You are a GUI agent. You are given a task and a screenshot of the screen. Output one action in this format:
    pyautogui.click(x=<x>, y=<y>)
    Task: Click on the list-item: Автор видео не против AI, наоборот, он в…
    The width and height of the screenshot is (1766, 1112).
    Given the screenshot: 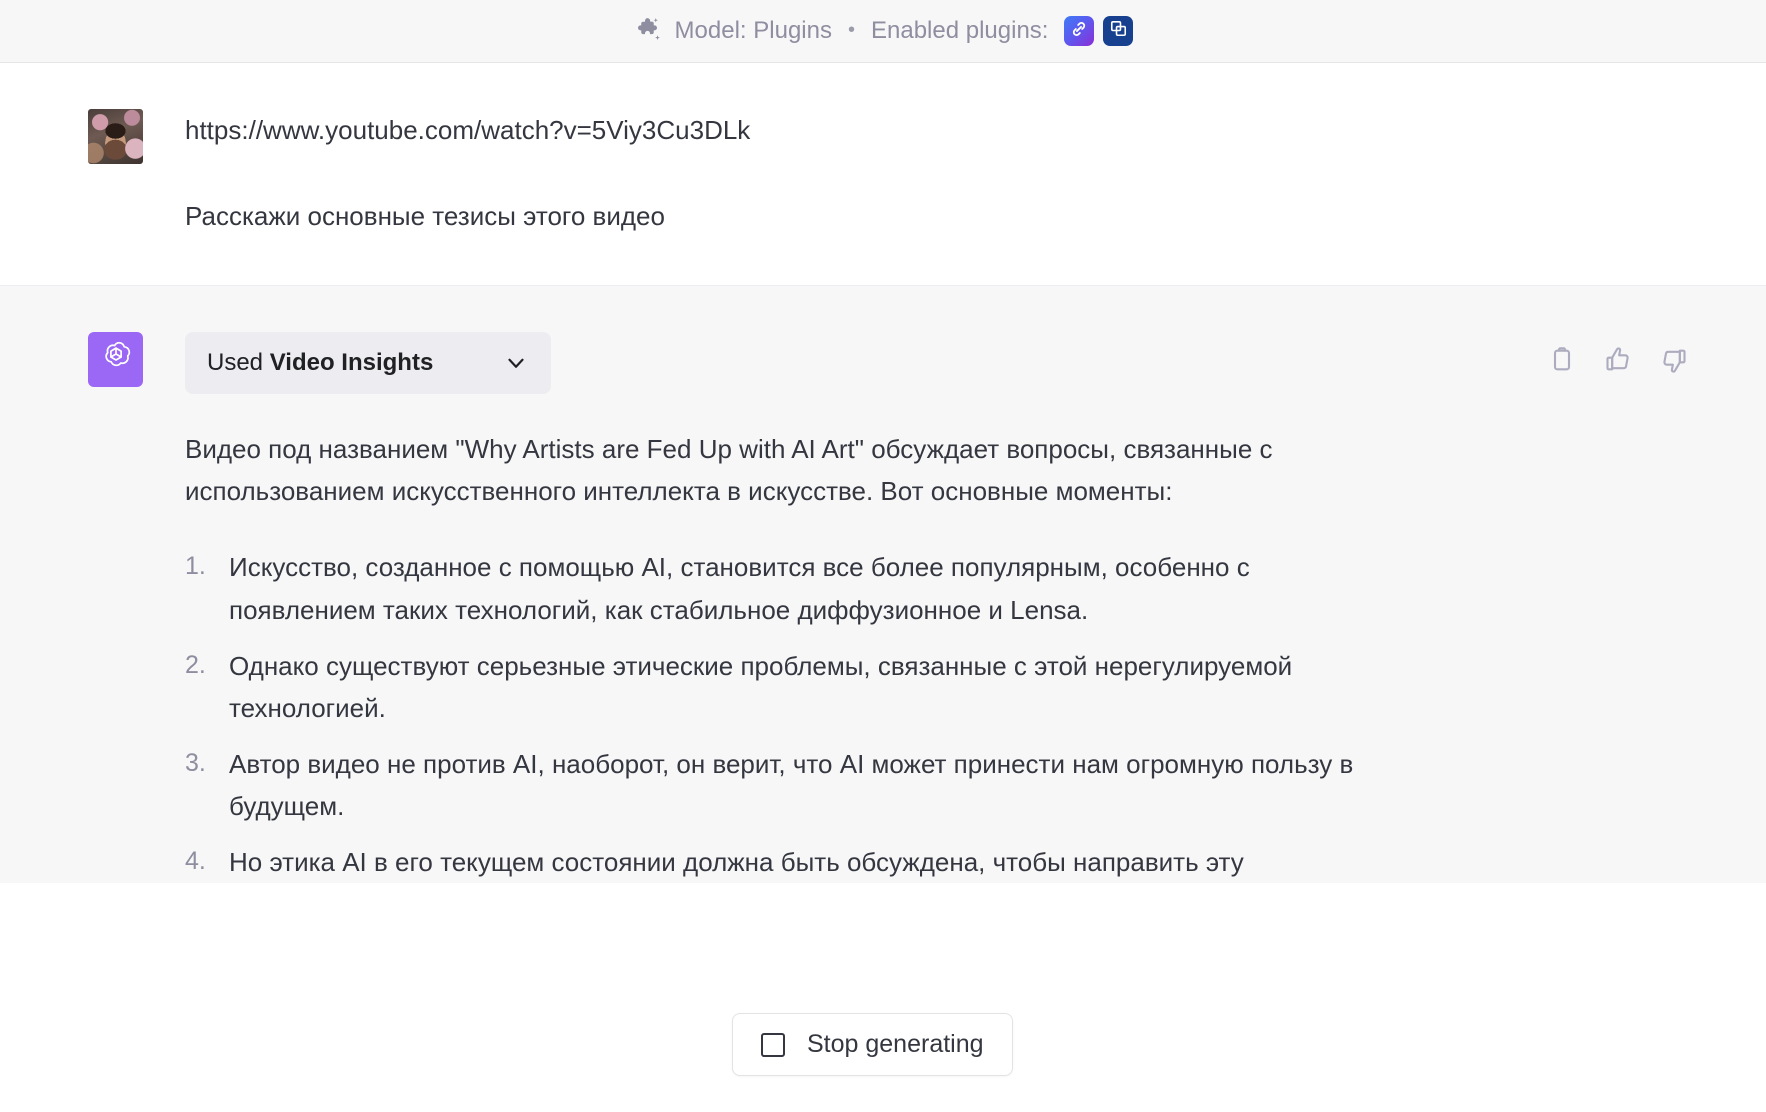 What is the action you would take?
    pyautogui.click(x=769, y=782)
    